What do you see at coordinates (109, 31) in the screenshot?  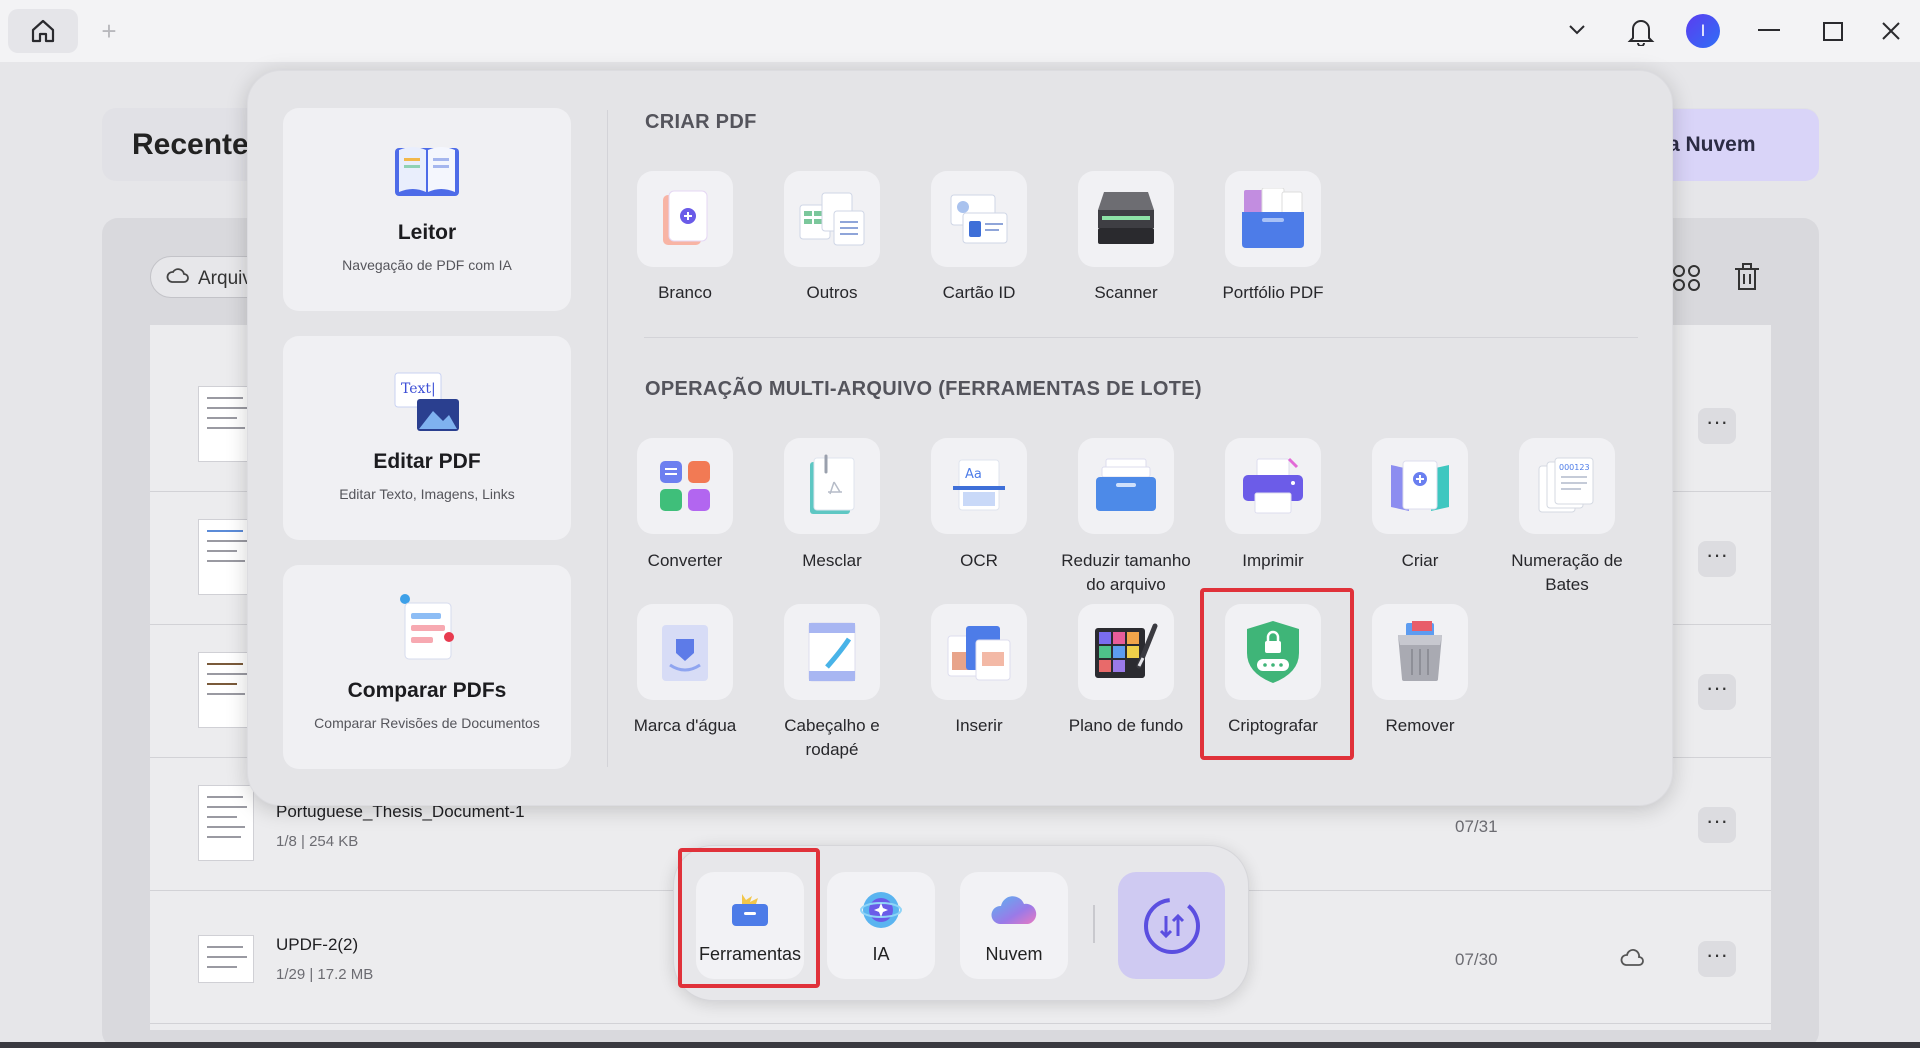 I see `plus-icon: +` at bounding box center [109, 31].